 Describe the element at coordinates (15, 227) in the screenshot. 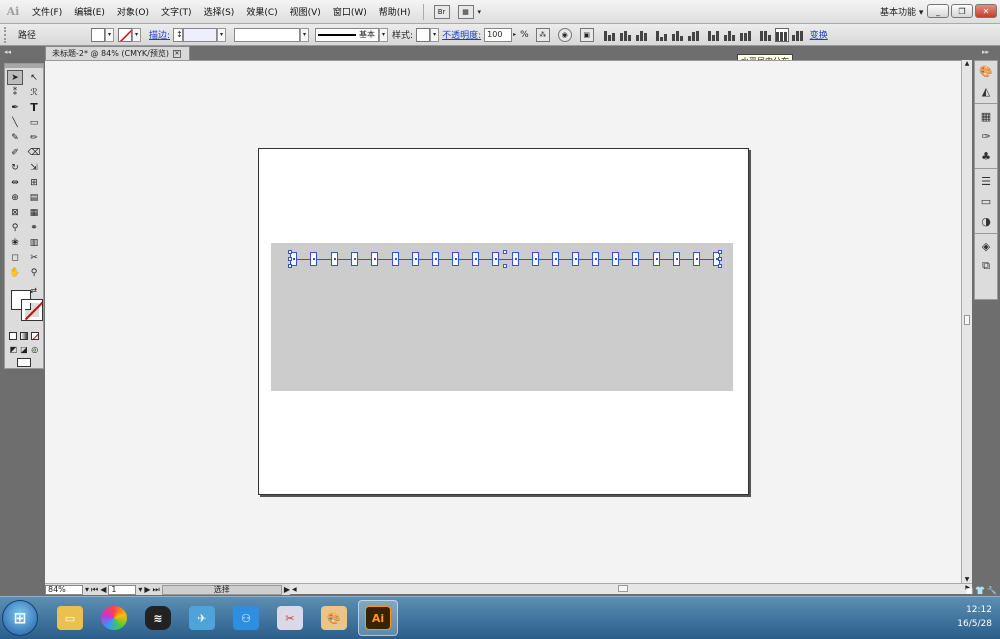

I see `eyedropper-tool-icon: ⚲` at that location.